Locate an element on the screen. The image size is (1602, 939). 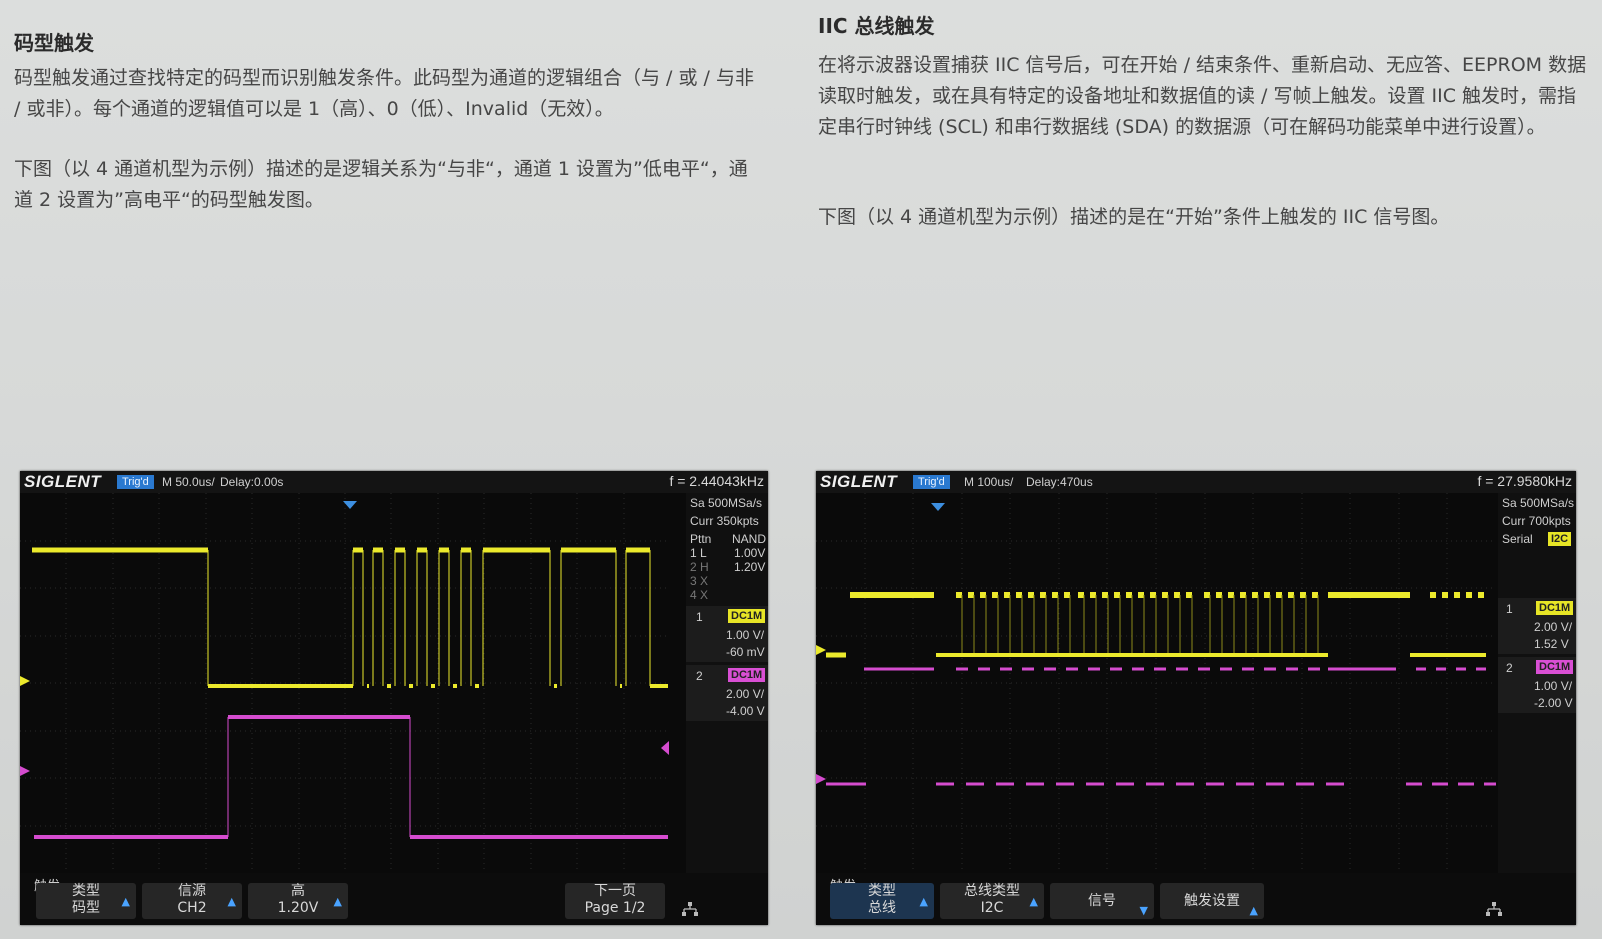
softkey-label: 信号 is located at coordinates (1102, 901).